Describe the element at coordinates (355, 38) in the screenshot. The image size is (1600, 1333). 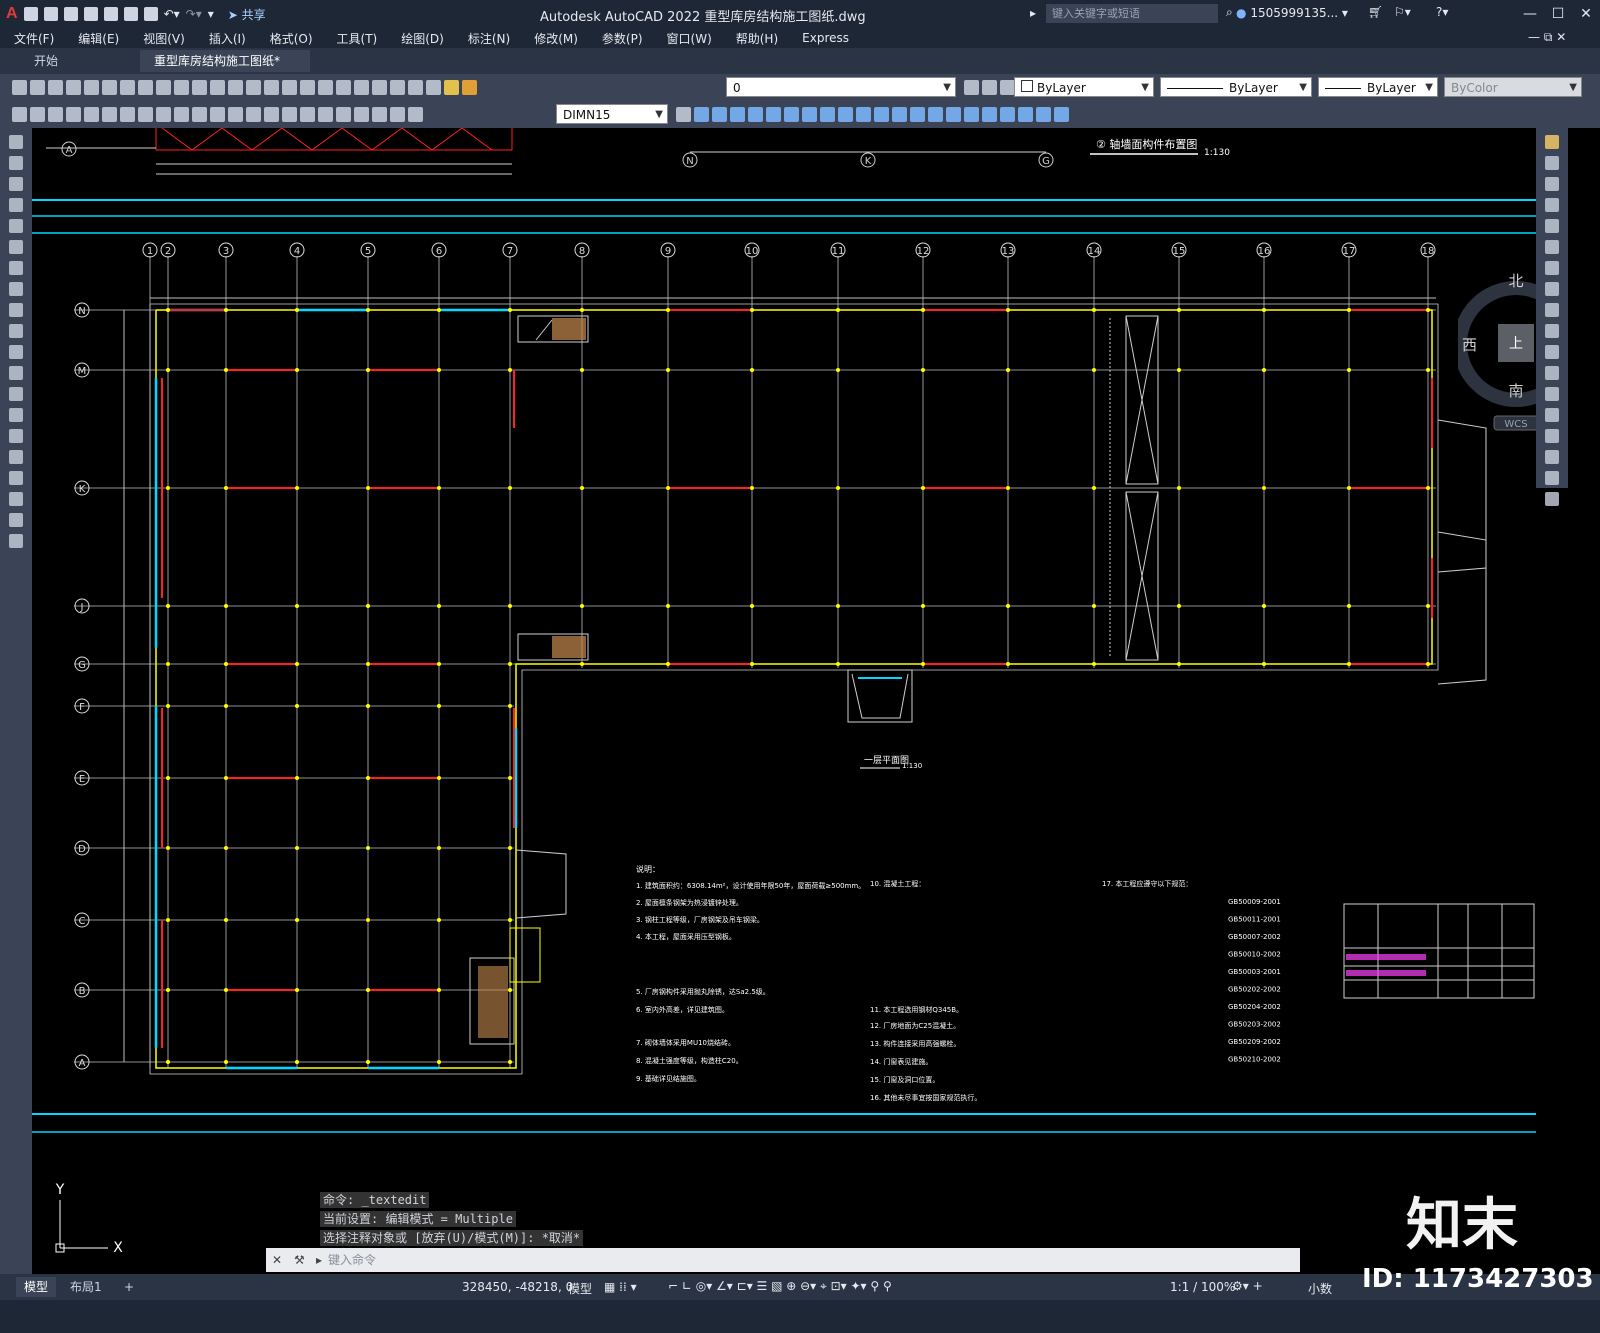
I see `menu-tools: 工具(T)` at that location.